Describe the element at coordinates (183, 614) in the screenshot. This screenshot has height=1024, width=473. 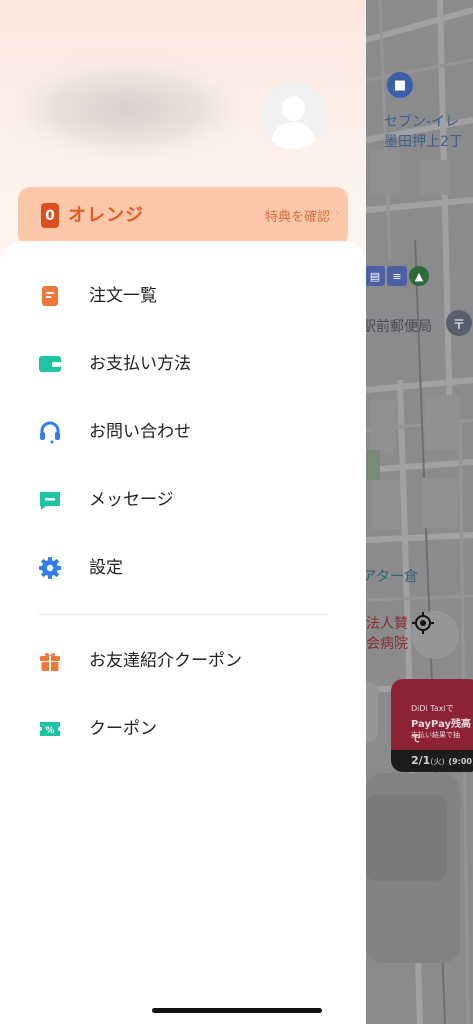
I see `menu-divider` at that location.